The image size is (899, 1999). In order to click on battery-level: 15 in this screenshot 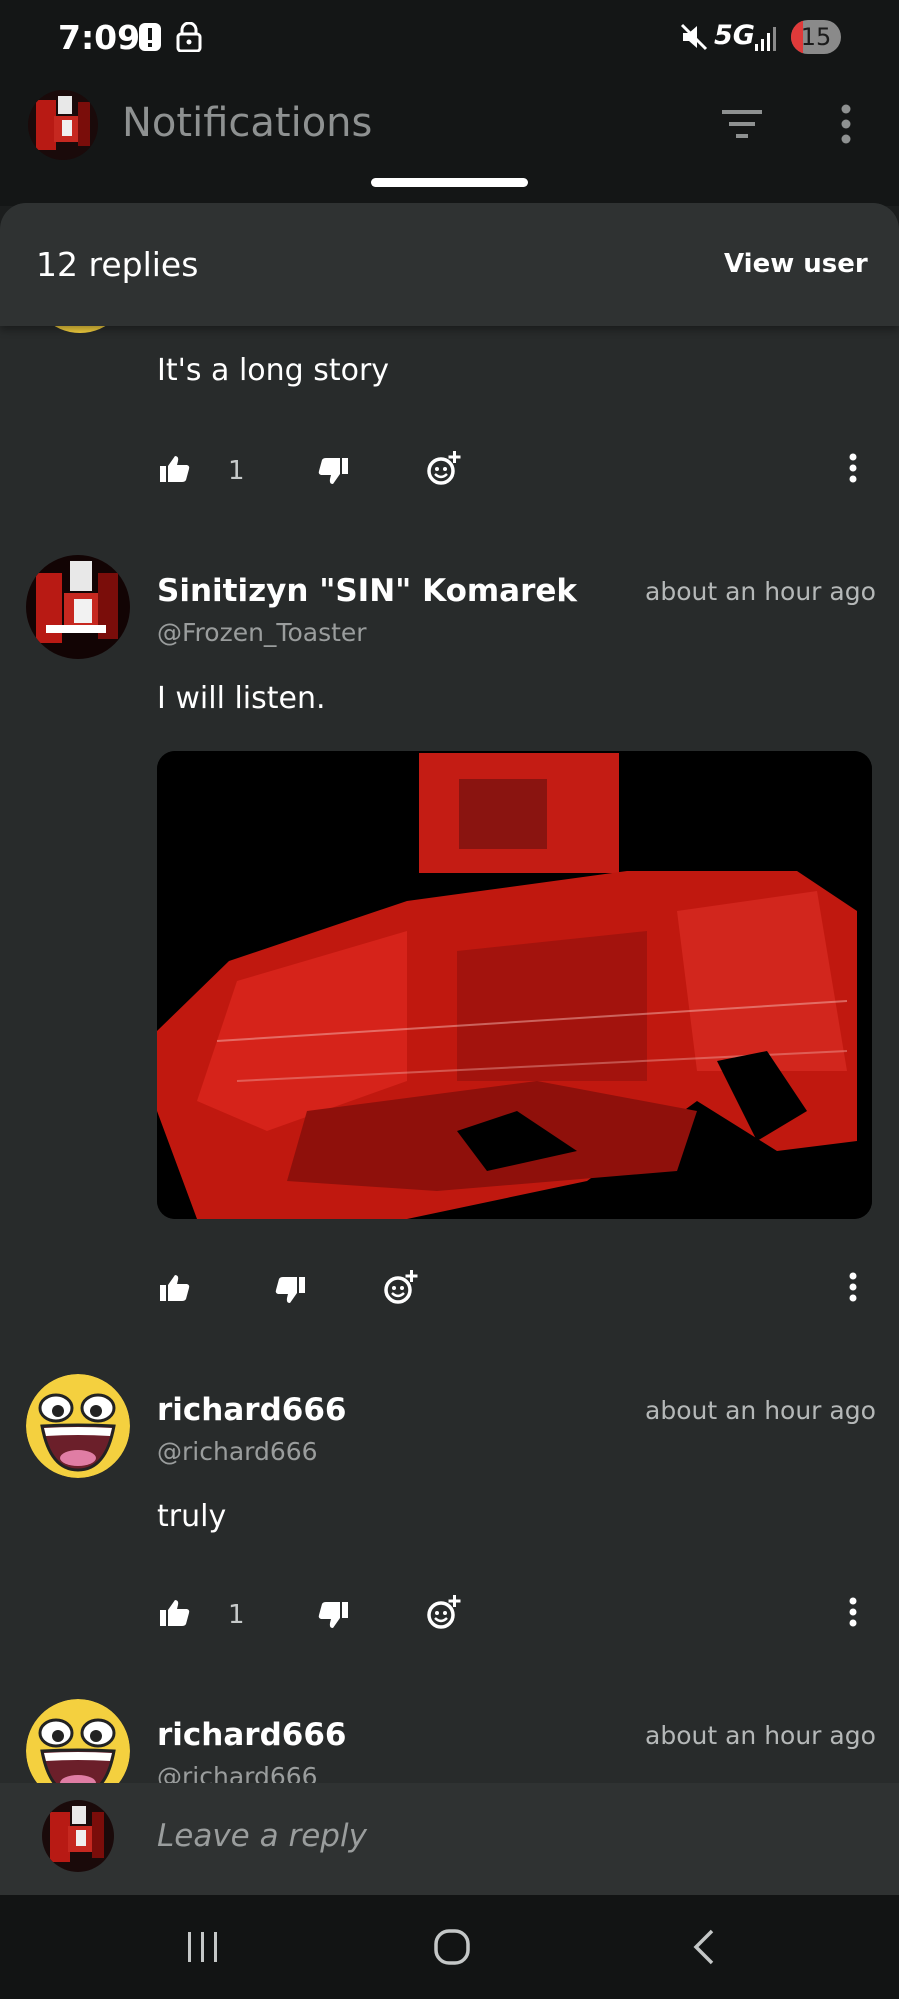, I will do `click(816, 37)`.